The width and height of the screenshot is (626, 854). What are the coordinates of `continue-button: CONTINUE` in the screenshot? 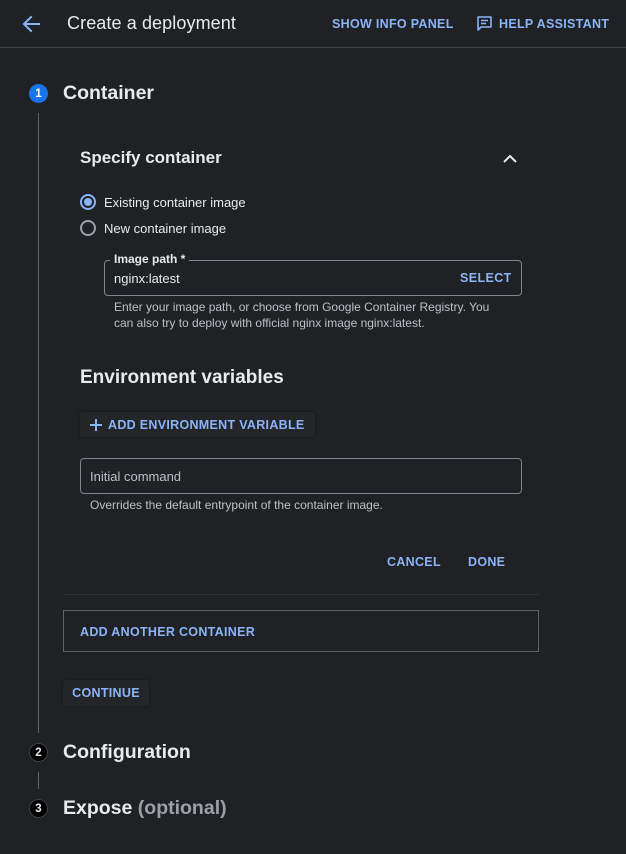 It's located at (106, 693).